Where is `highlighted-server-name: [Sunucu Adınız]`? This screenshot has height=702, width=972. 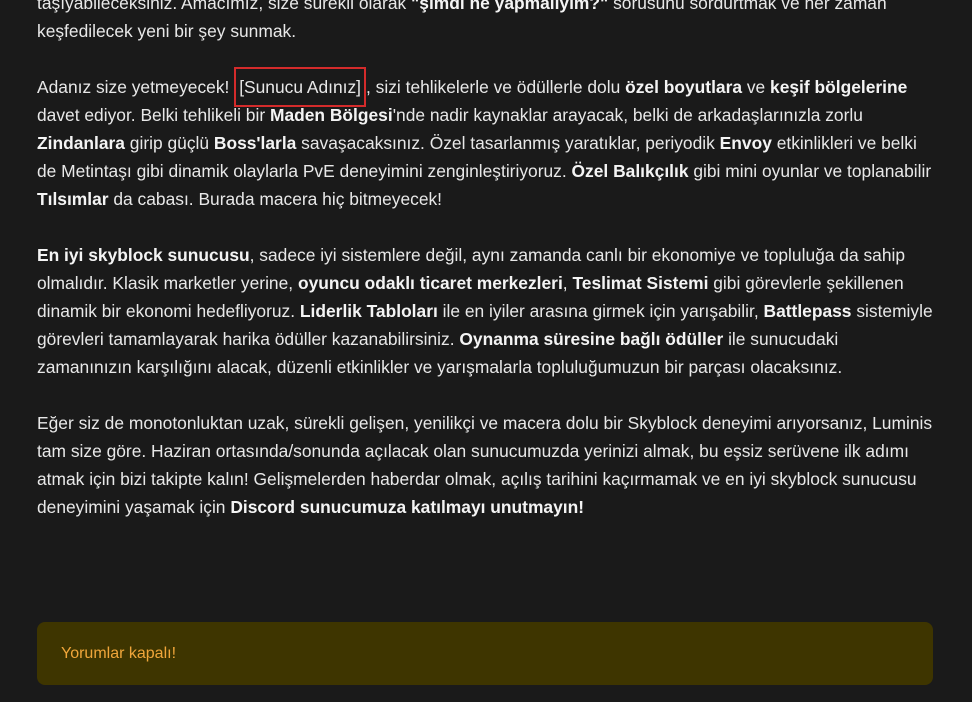 highlighted-server-name: [Sunucu Adınız] is located at coordinates (300, 87).